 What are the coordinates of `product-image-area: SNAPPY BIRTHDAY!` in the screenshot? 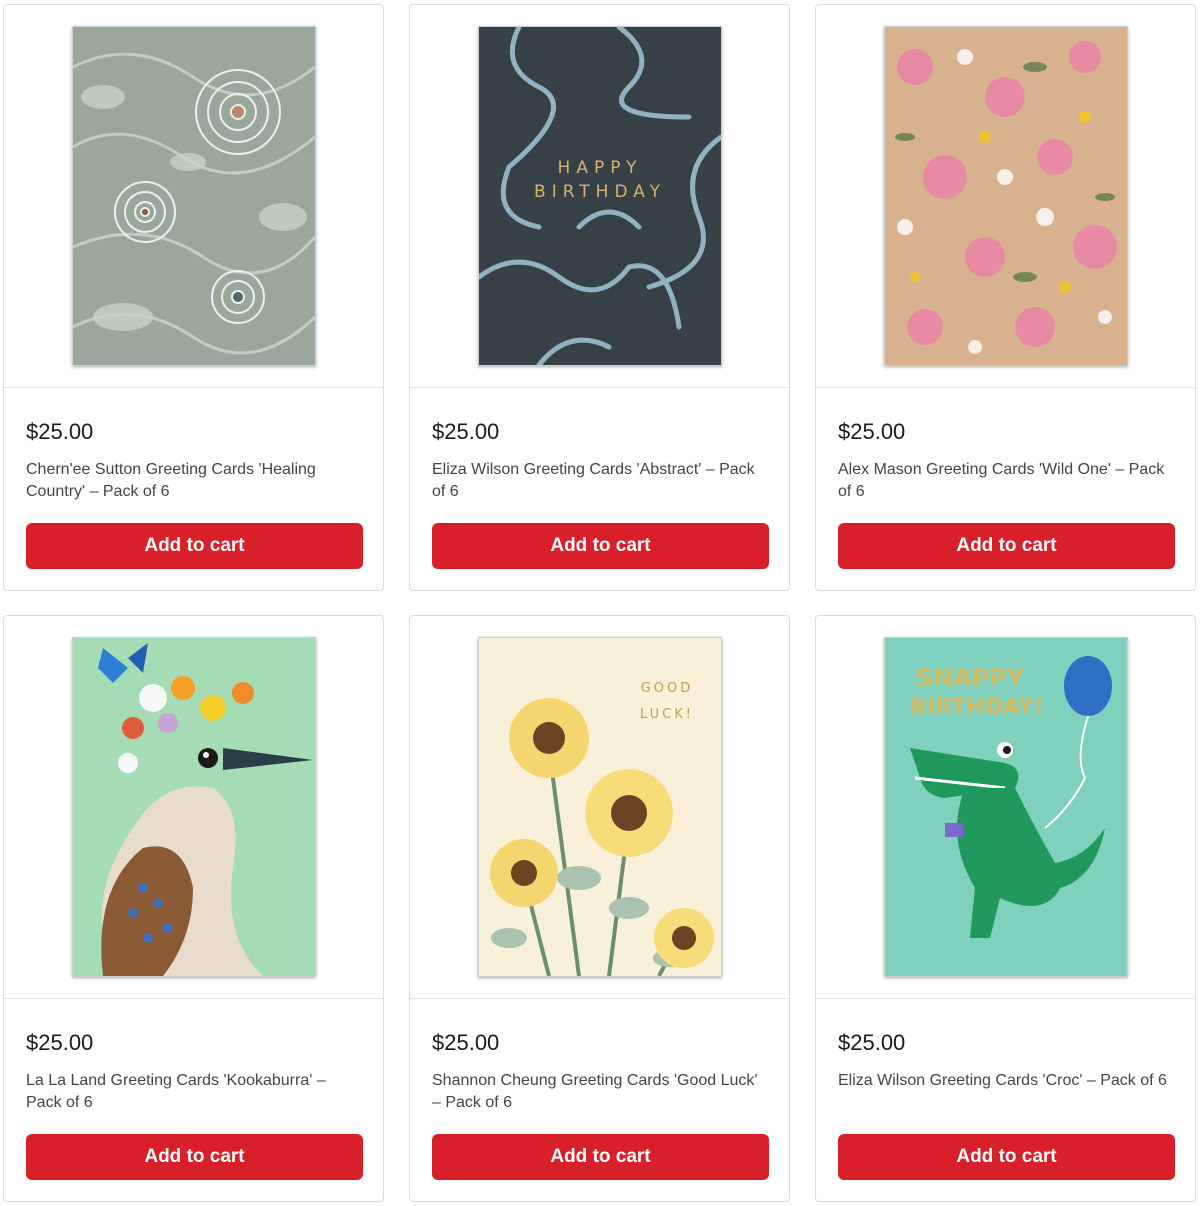 It's located at (1005, 807).